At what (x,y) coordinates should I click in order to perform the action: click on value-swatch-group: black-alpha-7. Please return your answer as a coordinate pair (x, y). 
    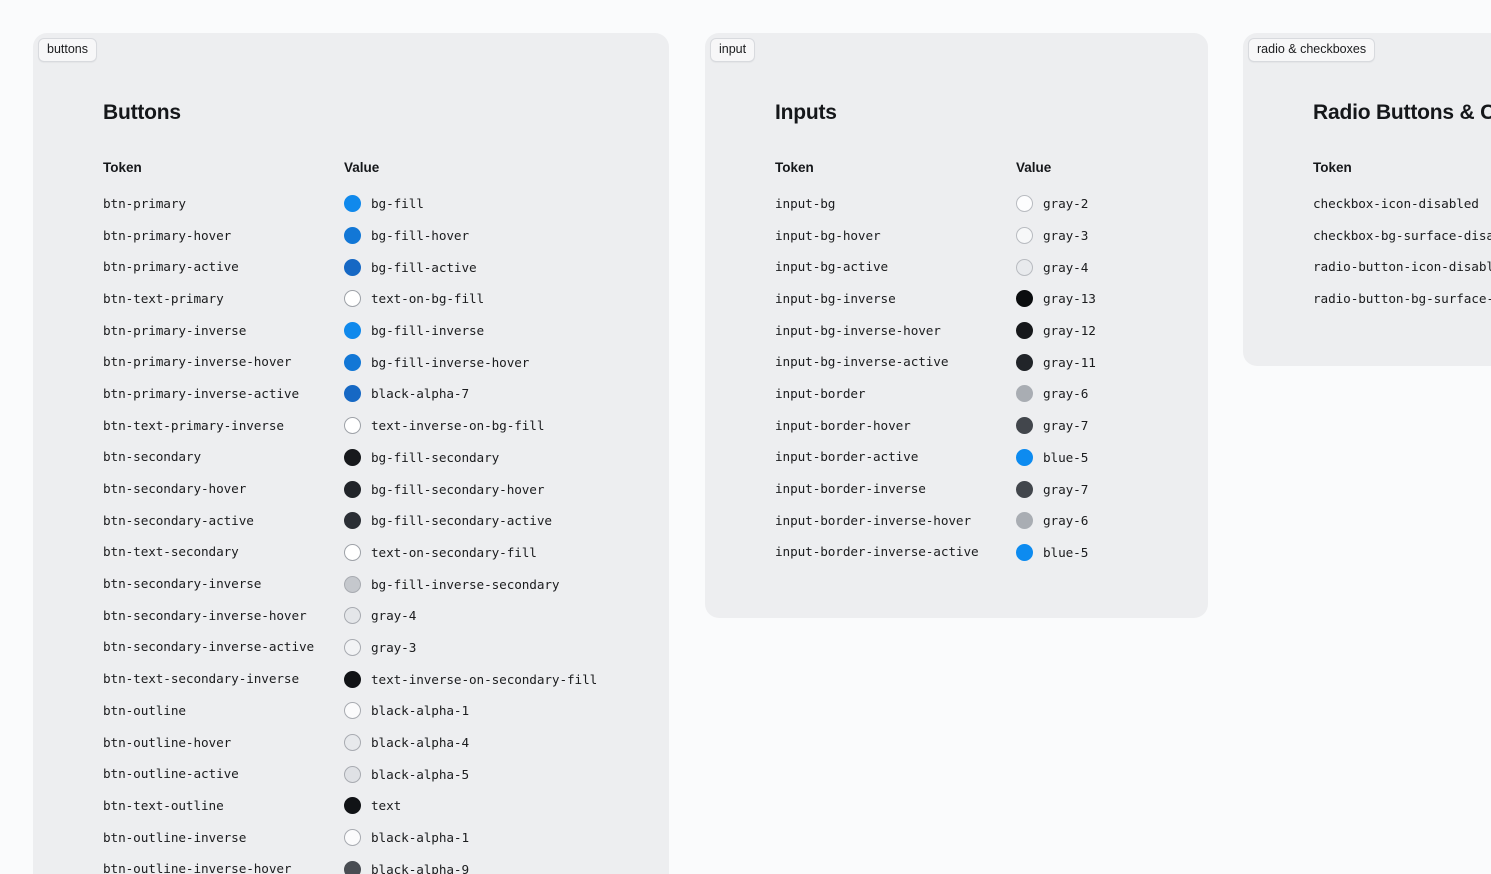
    Looking at the image, I should click on (506, 394).